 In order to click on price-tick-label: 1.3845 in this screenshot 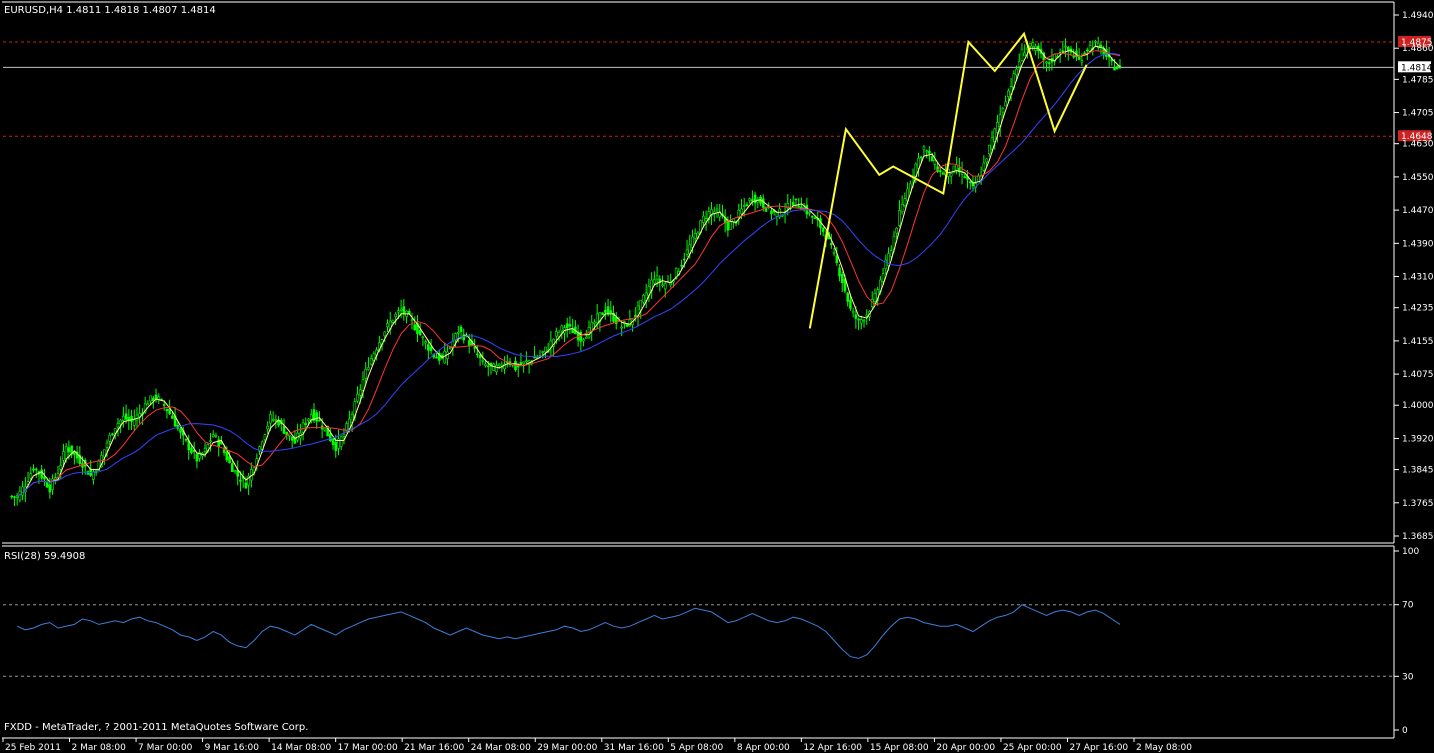, I will do `click(1418, 471)`.